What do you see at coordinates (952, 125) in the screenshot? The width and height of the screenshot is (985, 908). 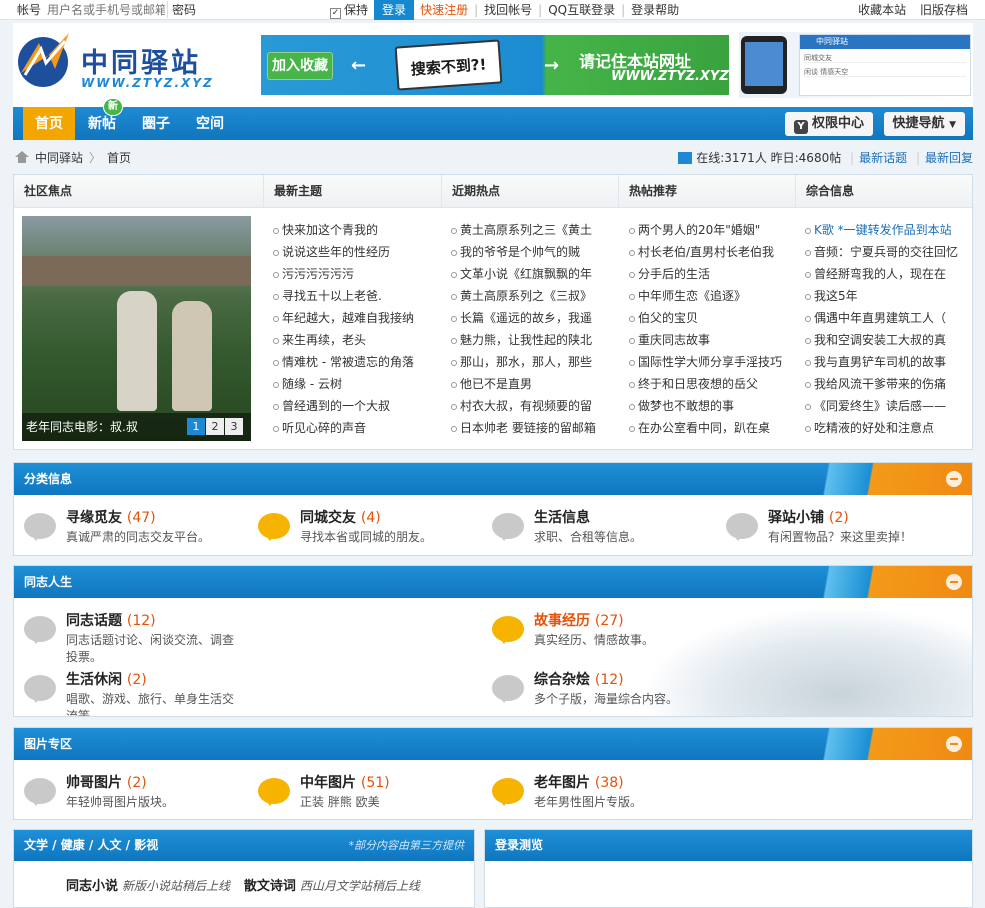 I see `caret-down-icon: ▼` at bounding box center [952, 125].